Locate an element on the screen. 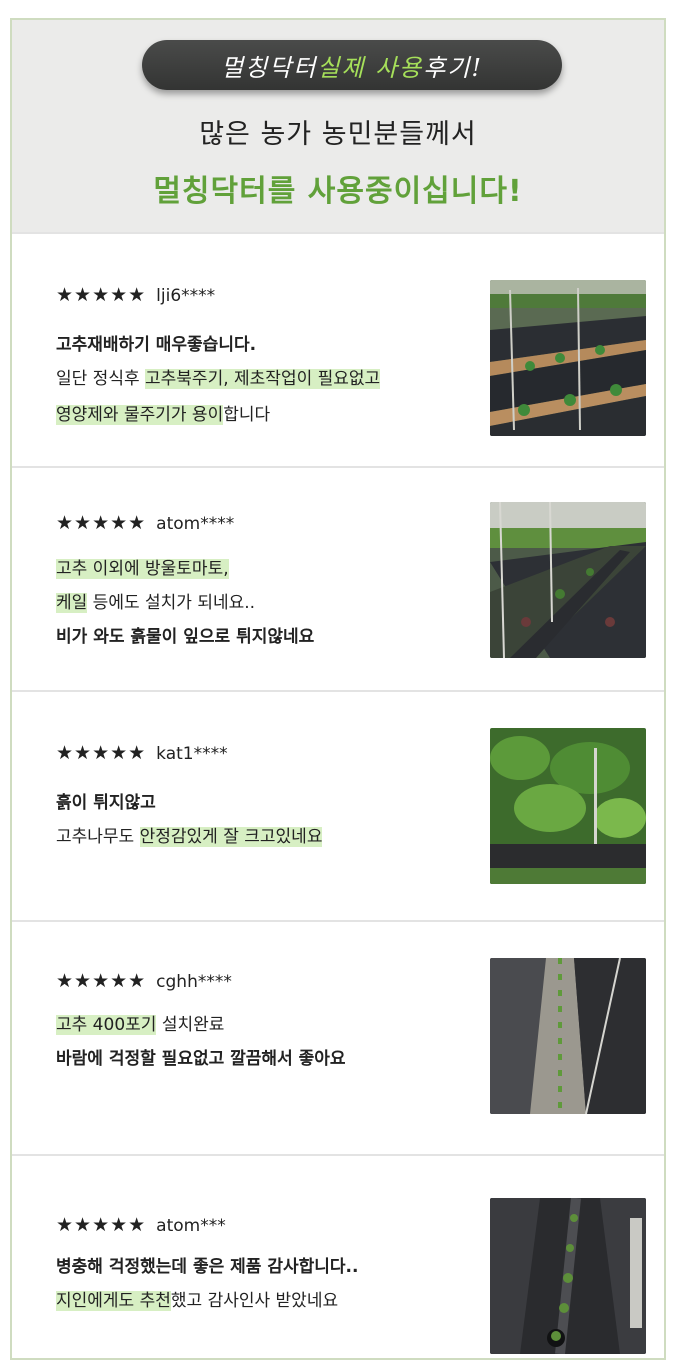  review-title-pill: 멀칭닥터 실제 사용 후기! is located at coordinates (352, 65).